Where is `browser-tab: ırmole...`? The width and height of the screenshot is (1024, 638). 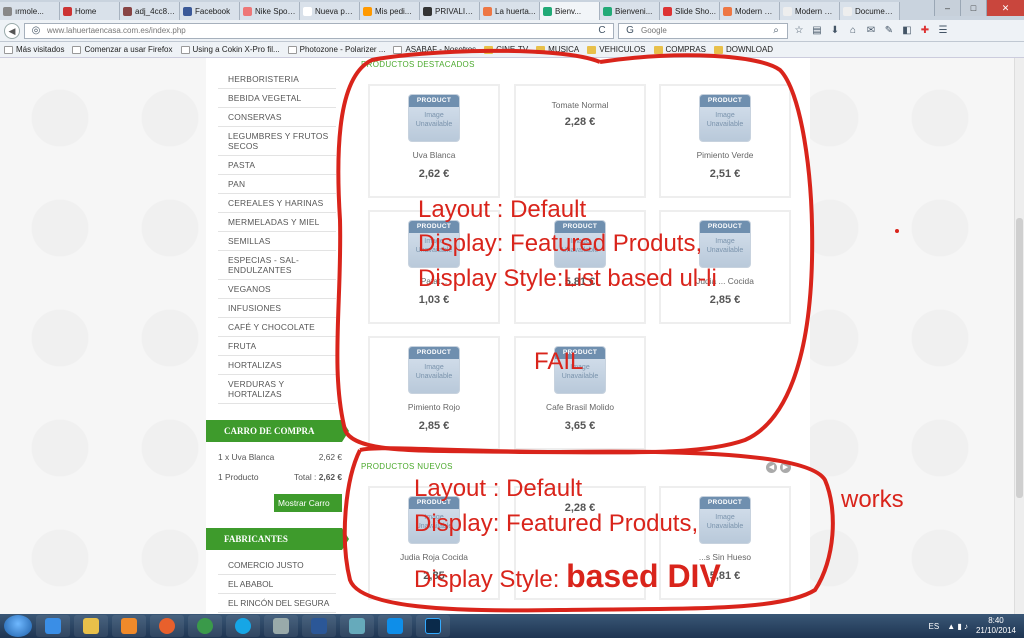 browser-tab: ırmole... is located at coordinates (30, 11).